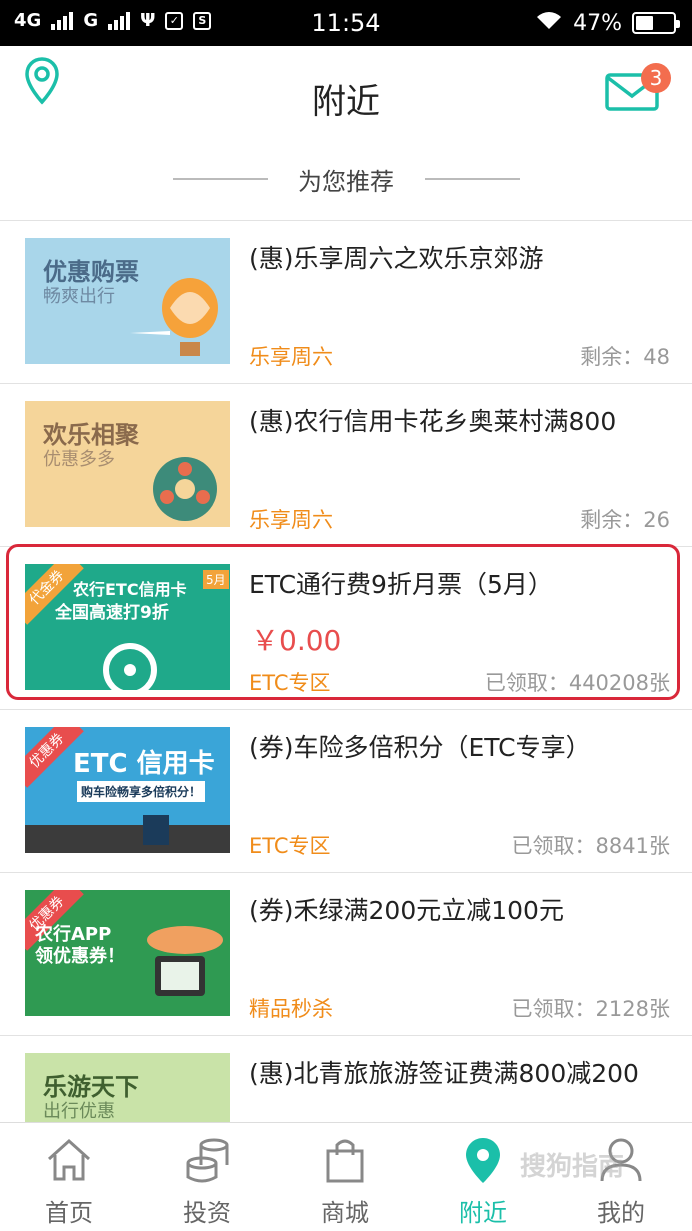  What do you see at coordinates (483, 1213) in the screenshot?
I see `tab-label: 附近` at bounding box center [483, 1213].